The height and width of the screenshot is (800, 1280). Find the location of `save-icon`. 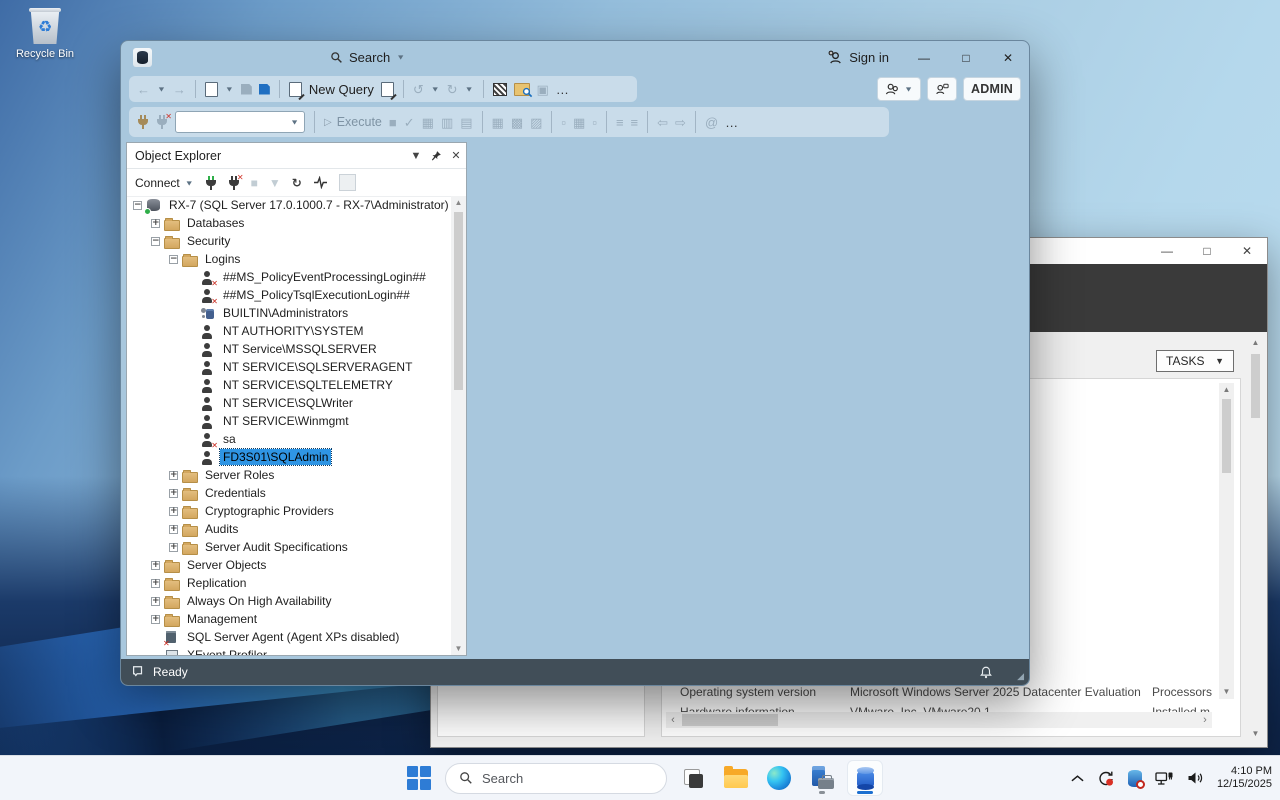

save-icon is located at coordinates (246, 89).